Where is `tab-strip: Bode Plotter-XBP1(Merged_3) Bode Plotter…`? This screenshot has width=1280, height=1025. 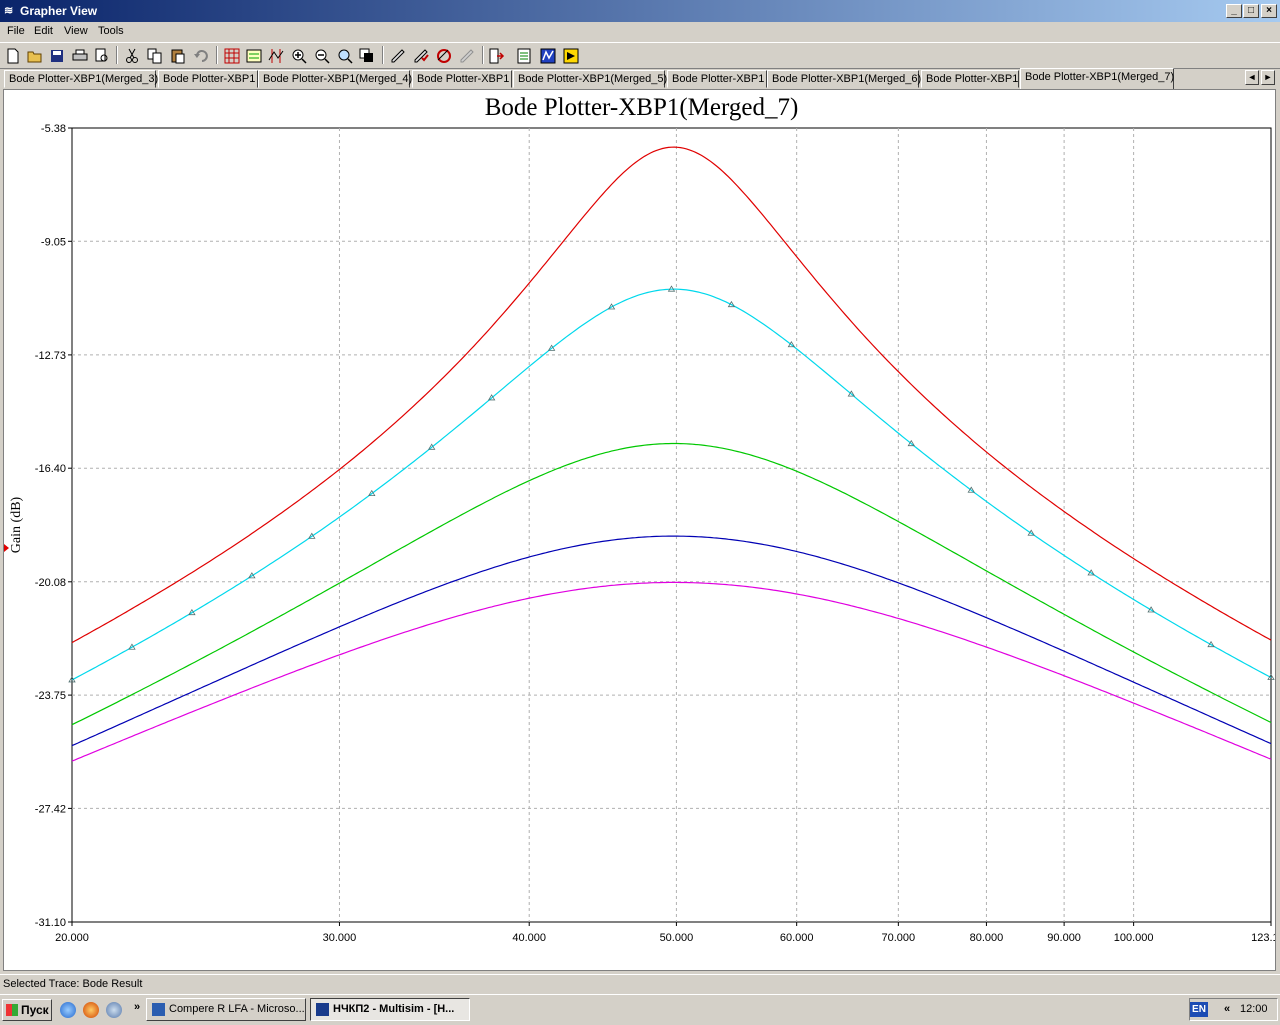
tab-strip: Bode Plotter-XBP1(Merged_3) Bode Plotter… is located at coordinates (640, 78).